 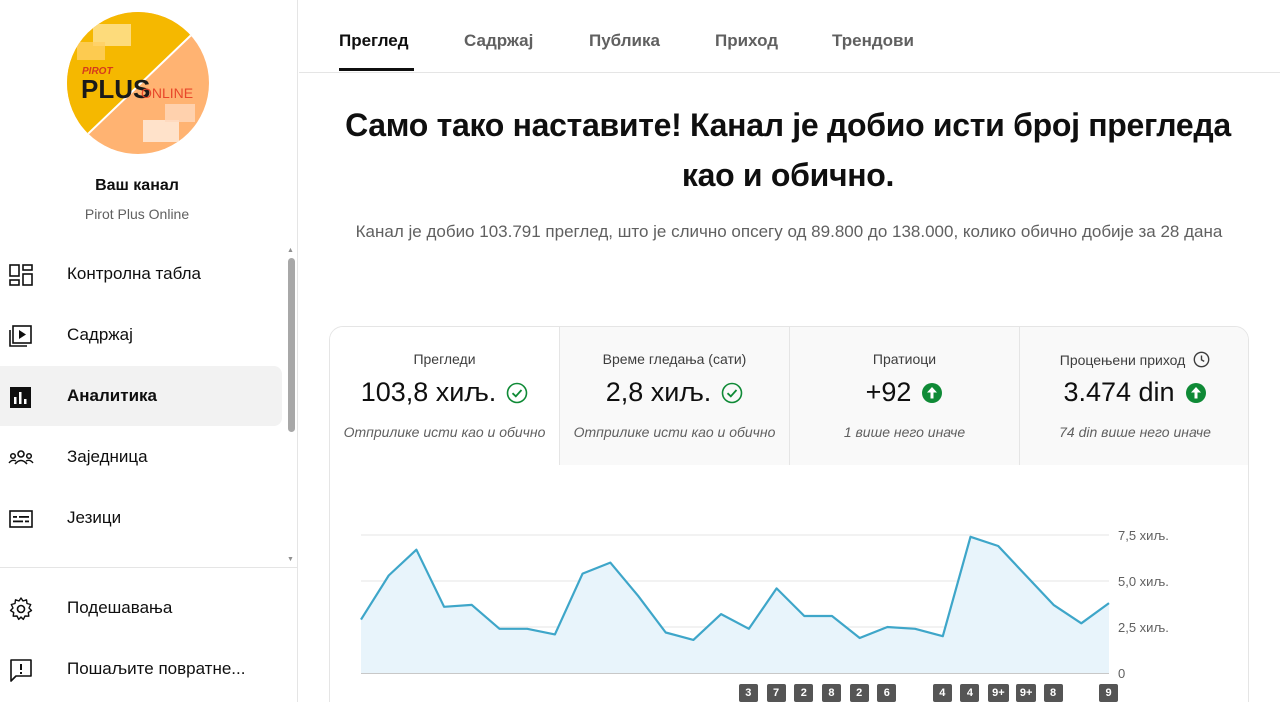 I want to click on channel-avatar: PIROT PLUS ONLINE, so click(x=138, y=83).